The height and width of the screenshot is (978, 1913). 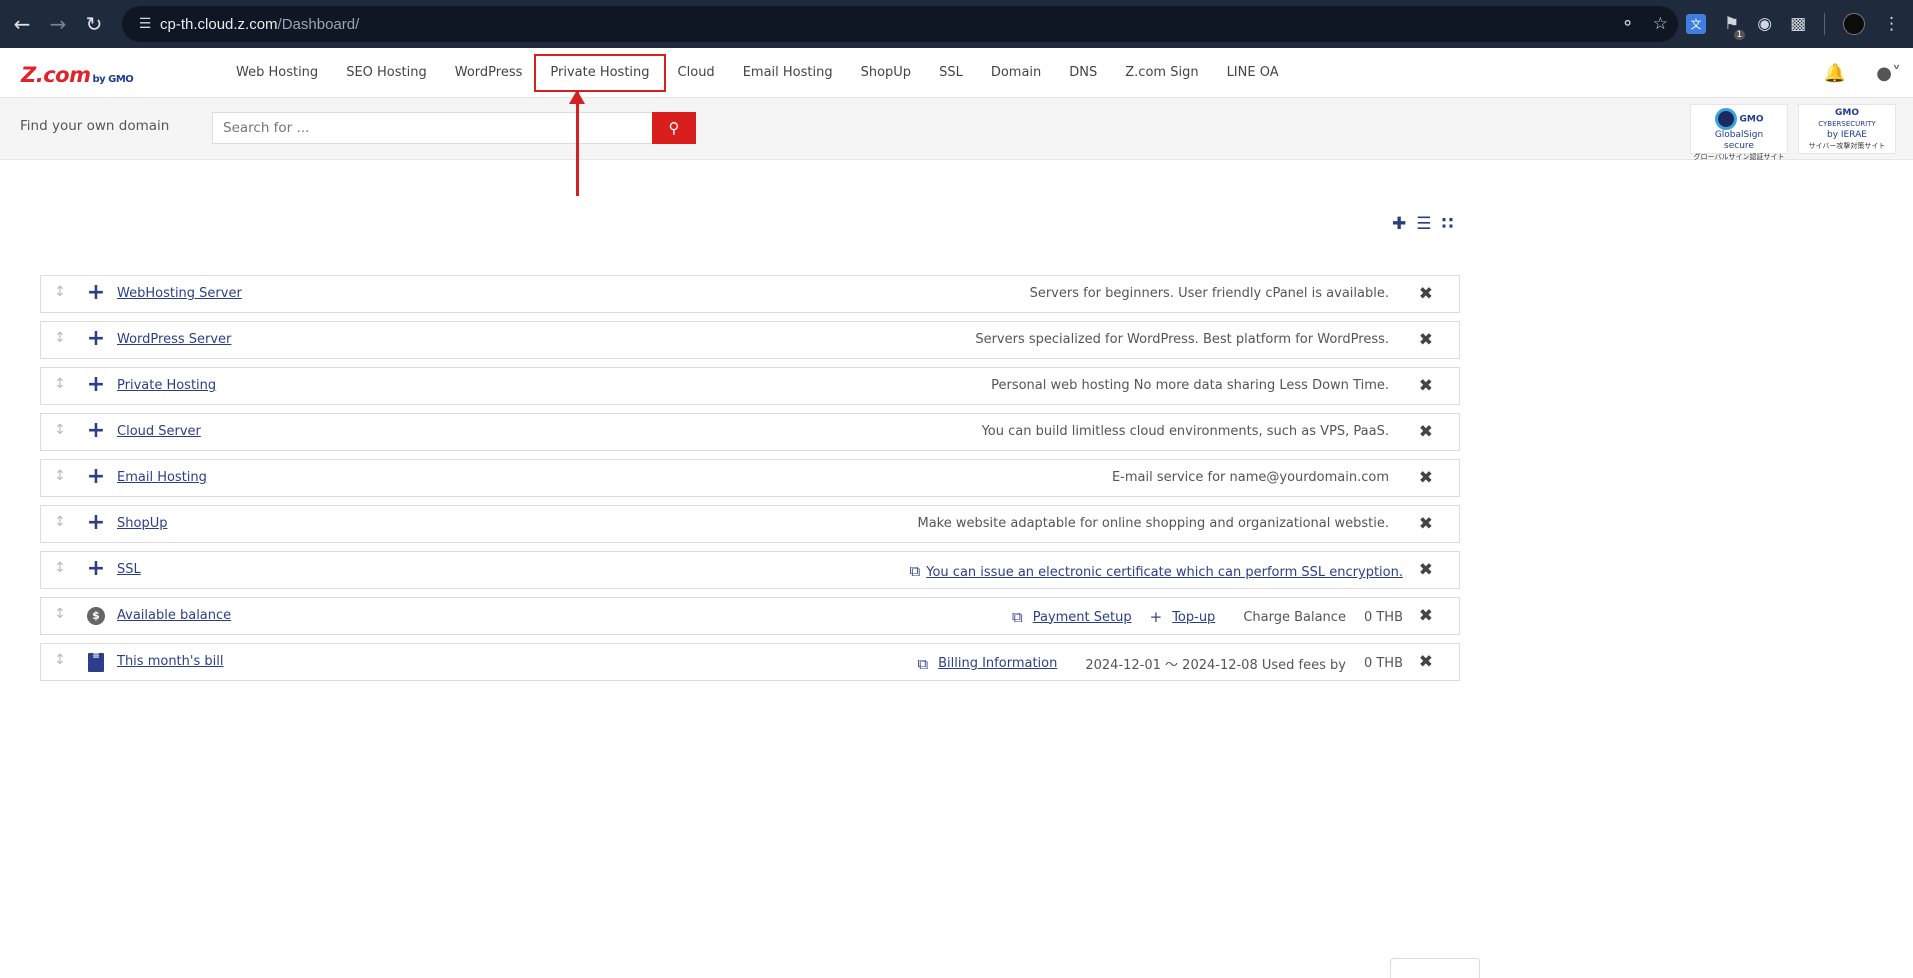 What do you see at coordinates (433, 128) in the screenshot?
I see `domain-search-input` at bounding box center [433, 128].